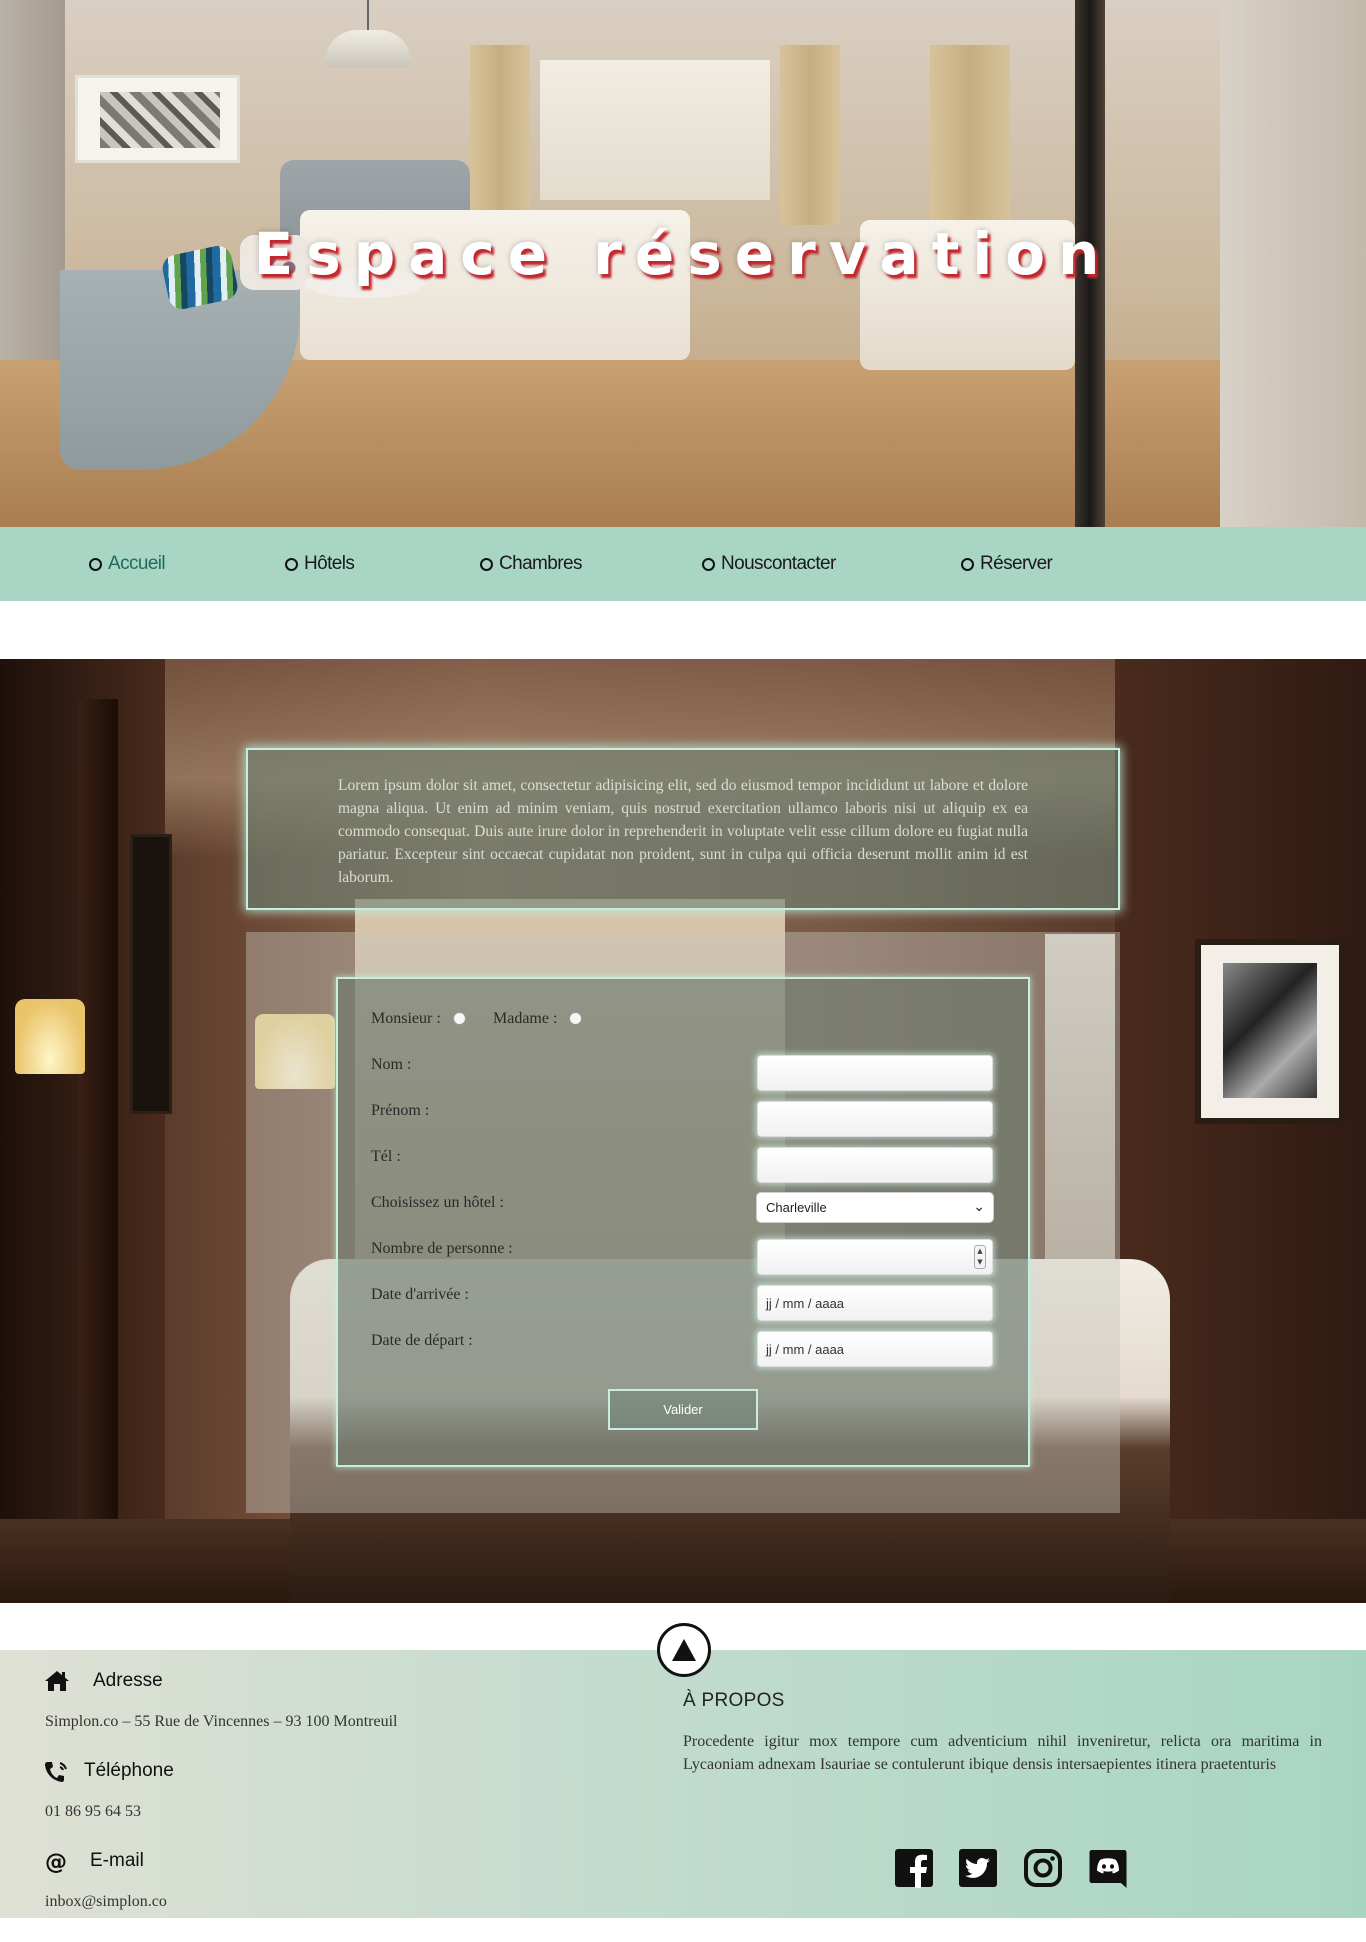  I want to click on arrow-up-icon, so click(684, 1650).